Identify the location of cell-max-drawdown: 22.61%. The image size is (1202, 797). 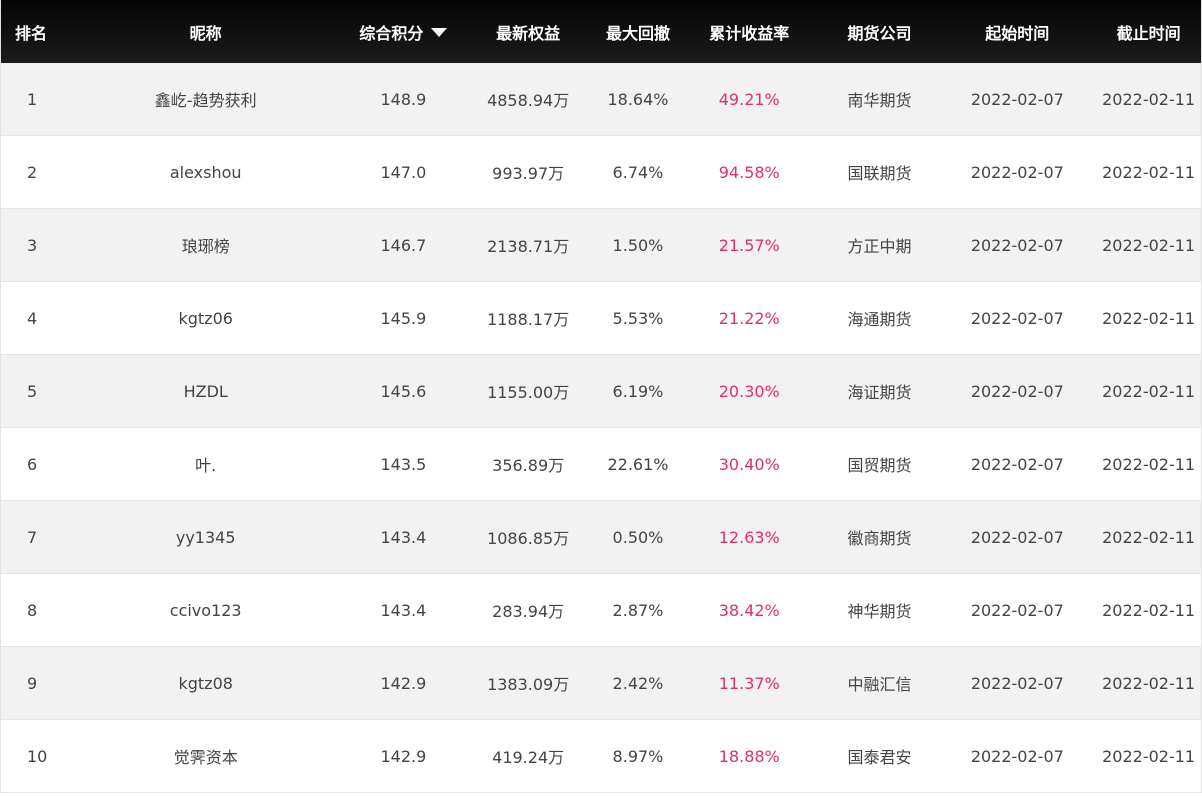
(638, 464).